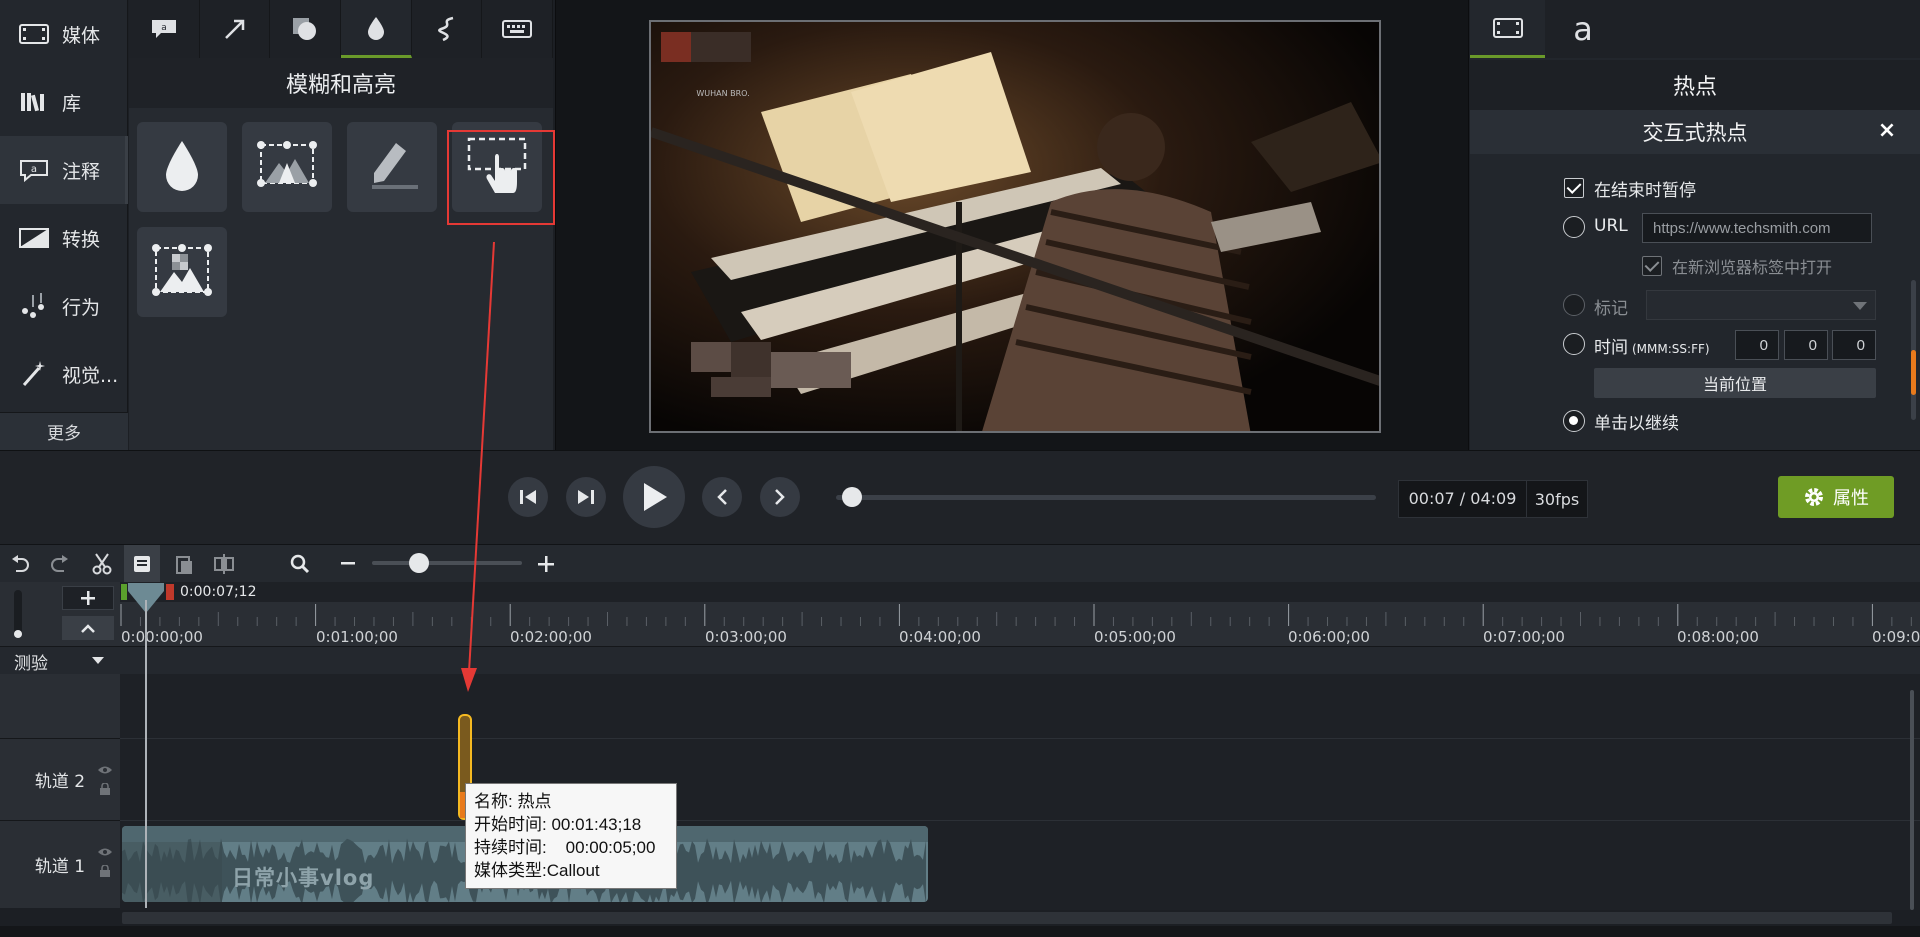 The width and height of the screenshot is (1920, 937). I want to click on film-icon, so click(1507, 28).